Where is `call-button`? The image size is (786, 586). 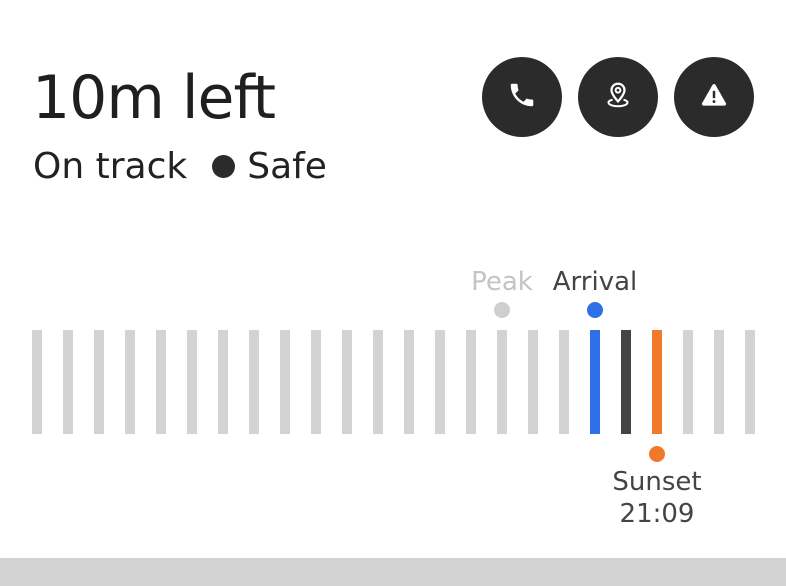 call-button is located at coordinates (522, 97).